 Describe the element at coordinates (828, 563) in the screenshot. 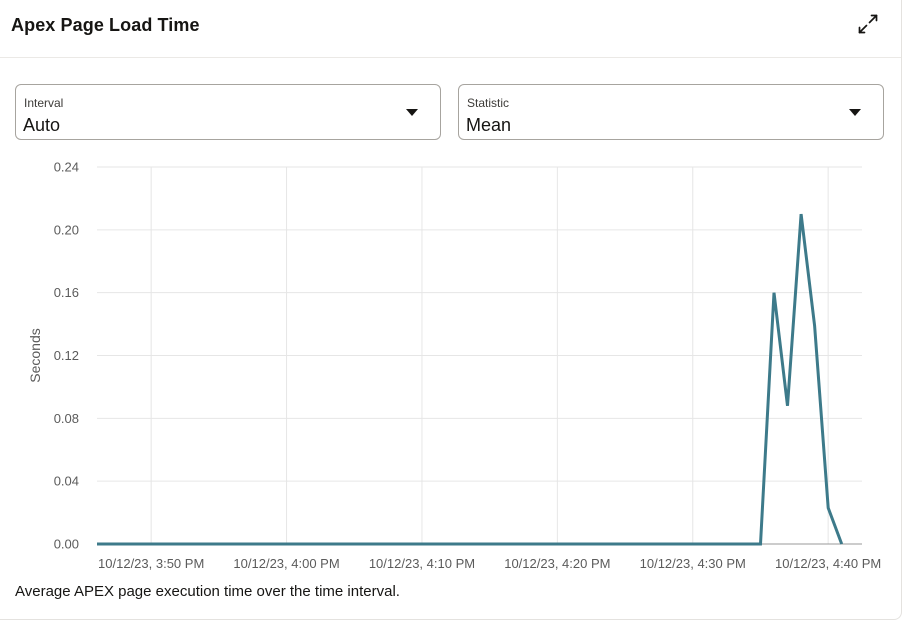

I see `x-tick-label: 10/12/23, 4:40 PM` at that location.